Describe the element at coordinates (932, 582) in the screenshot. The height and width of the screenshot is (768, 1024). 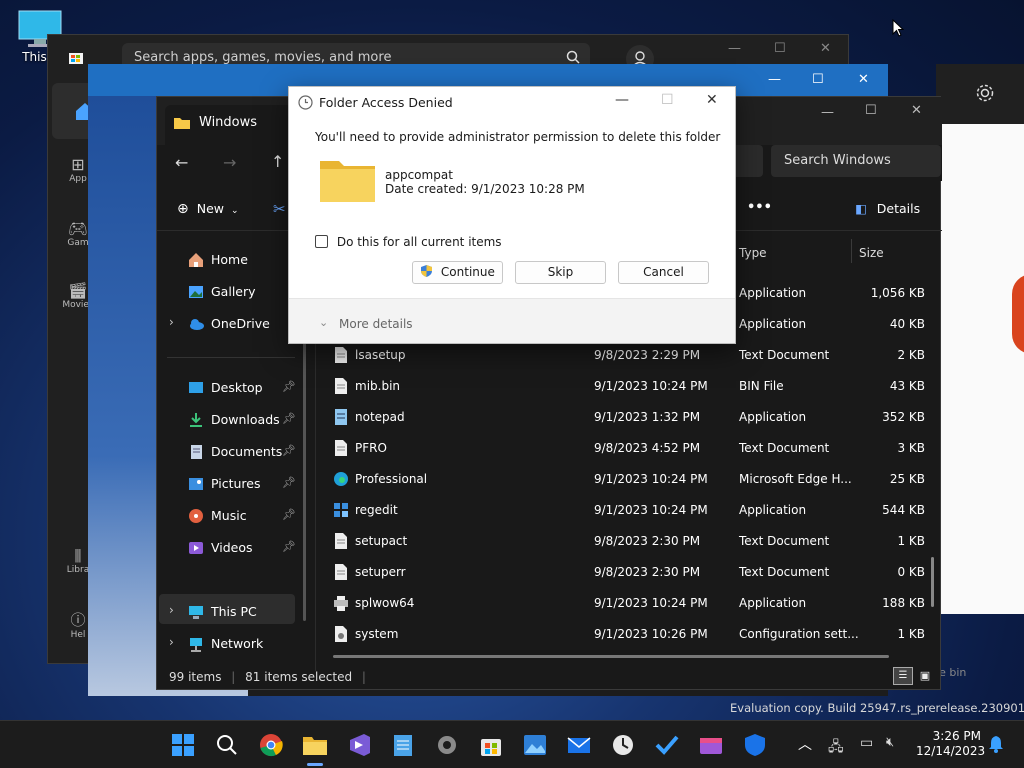
I see `list-scrollbar` at that location.